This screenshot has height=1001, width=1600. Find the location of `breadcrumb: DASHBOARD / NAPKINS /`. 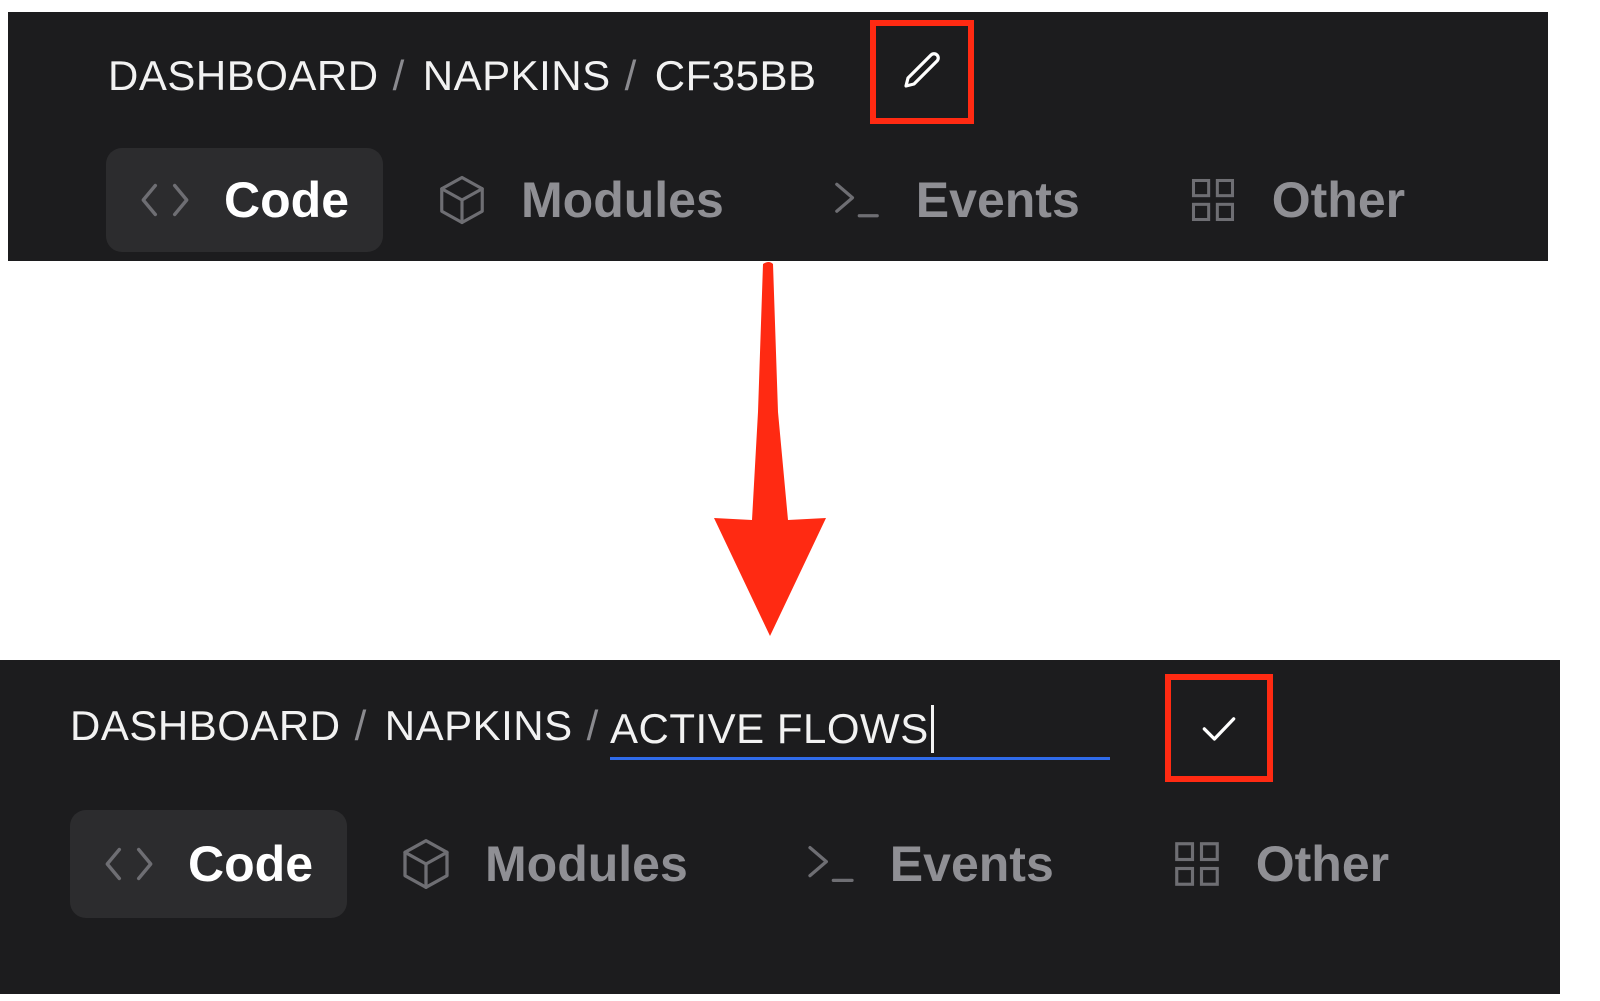

breadcrumb: DASHBOARD / NAPKINS / is located at coordinates (343, 726).